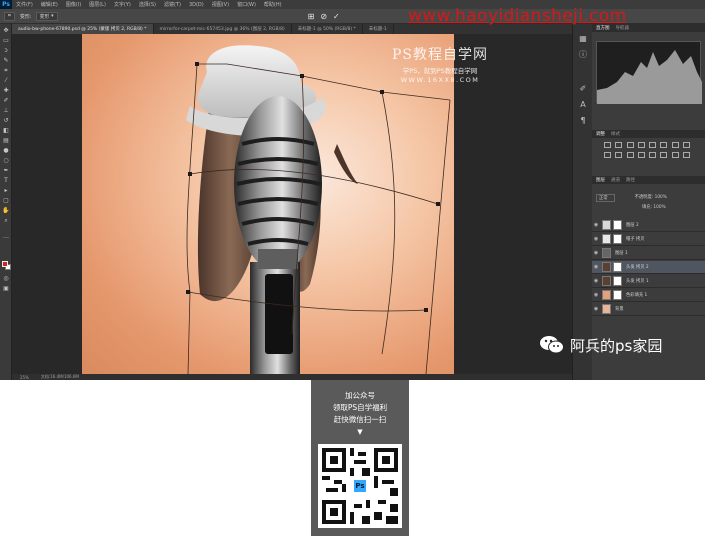 Image resolution: width=705 pixels, height=536 pixels. What do you see at coordinates (6, 289) in the screenshot?
I see `screen-mode-icon: ▣` at bounding box center [6, 289].